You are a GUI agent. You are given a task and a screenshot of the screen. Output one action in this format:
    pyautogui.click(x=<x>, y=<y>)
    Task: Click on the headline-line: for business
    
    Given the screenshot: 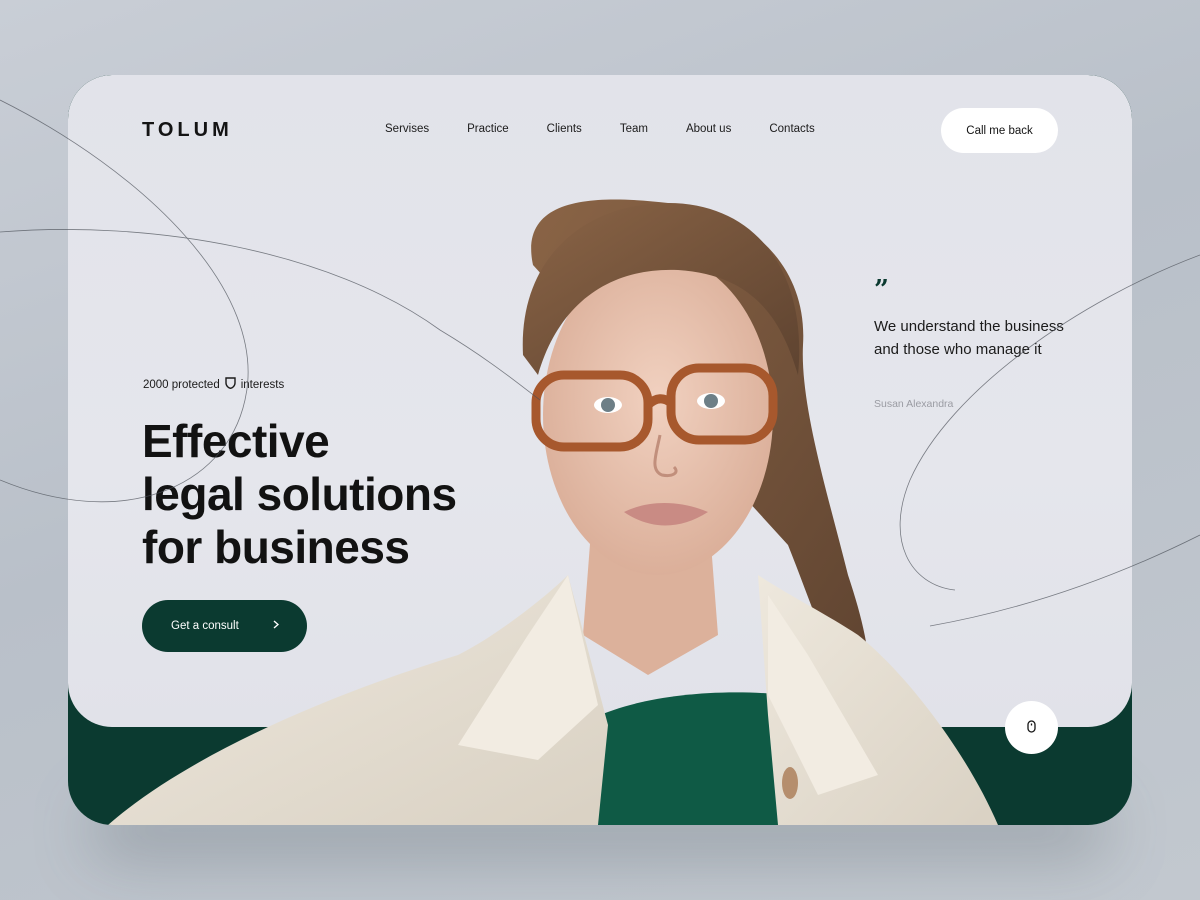 What is the action you would take?
    pyautogui.click(x=276, y=547)
    